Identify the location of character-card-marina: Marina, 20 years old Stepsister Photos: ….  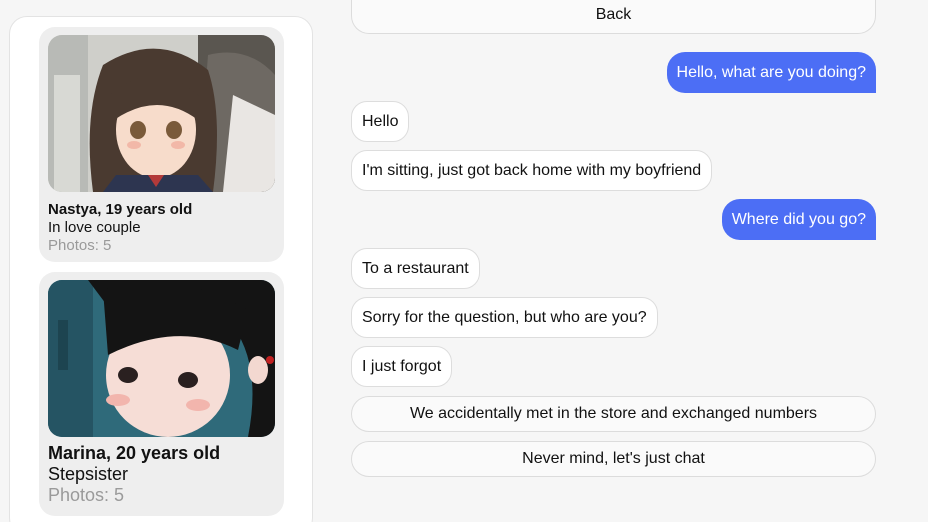
(161, 394).